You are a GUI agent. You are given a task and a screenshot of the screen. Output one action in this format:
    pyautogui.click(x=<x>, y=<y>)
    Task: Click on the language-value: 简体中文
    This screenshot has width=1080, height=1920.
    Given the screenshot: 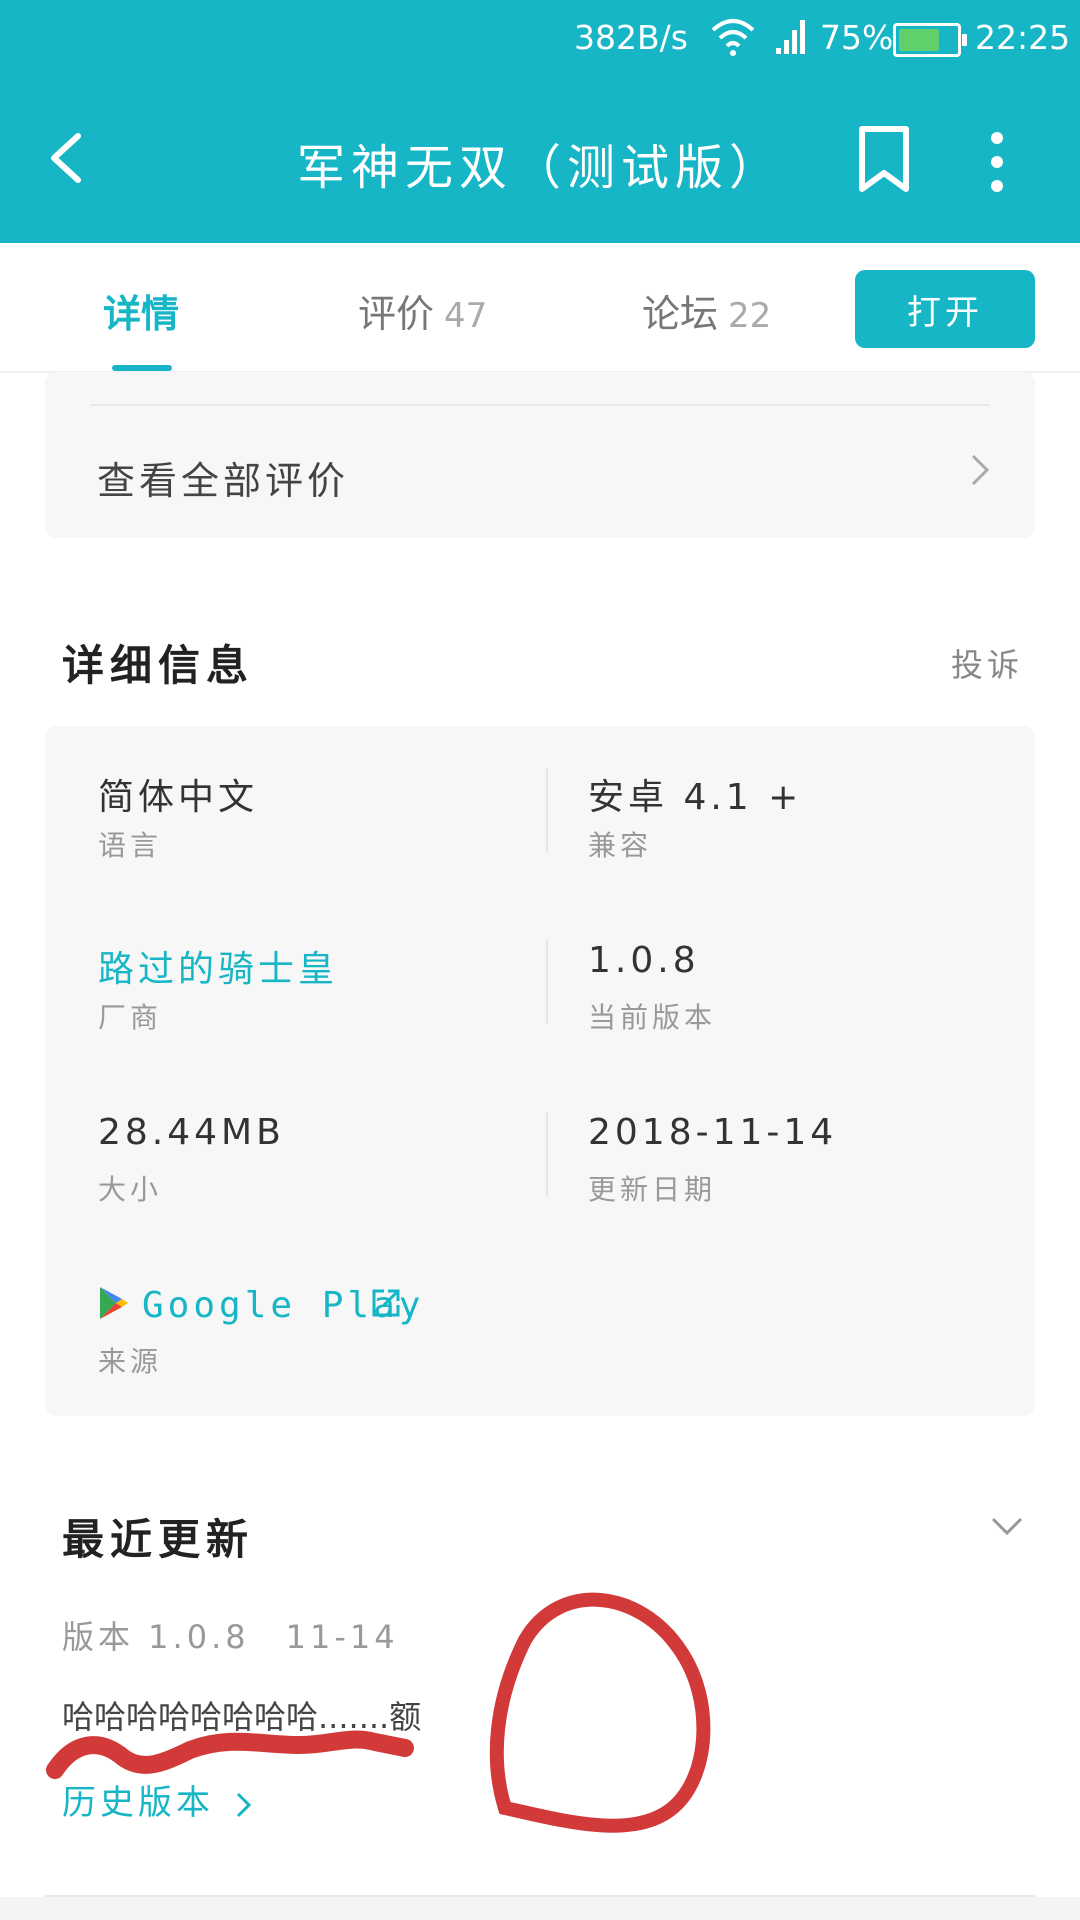 What is the action you would take?
    pyautogui.click(x=178, y=797)
    